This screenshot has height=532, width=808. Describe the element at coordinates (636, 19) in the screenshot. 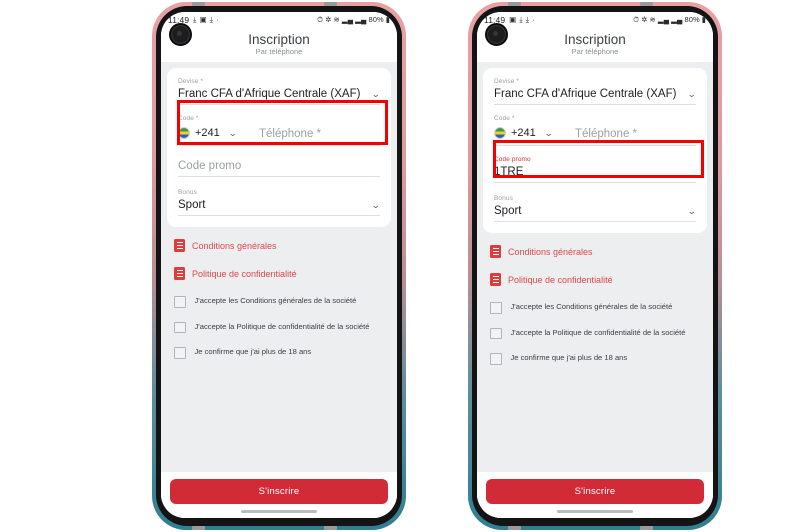

I see `alarm-icon: ⏱` at that location.